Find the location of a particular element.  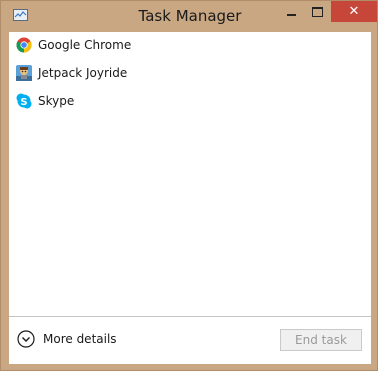

svg-text: S is located at coordinates (23, 102).